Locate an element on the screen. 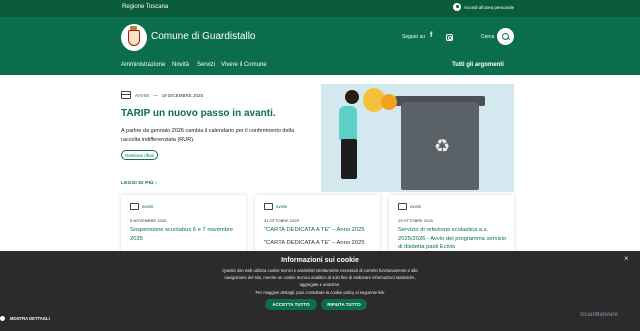 The width and height of the screenshot is (640, 331). featured-date: 19 DICEMBRE 2025 is located at coordinates (182, 95).